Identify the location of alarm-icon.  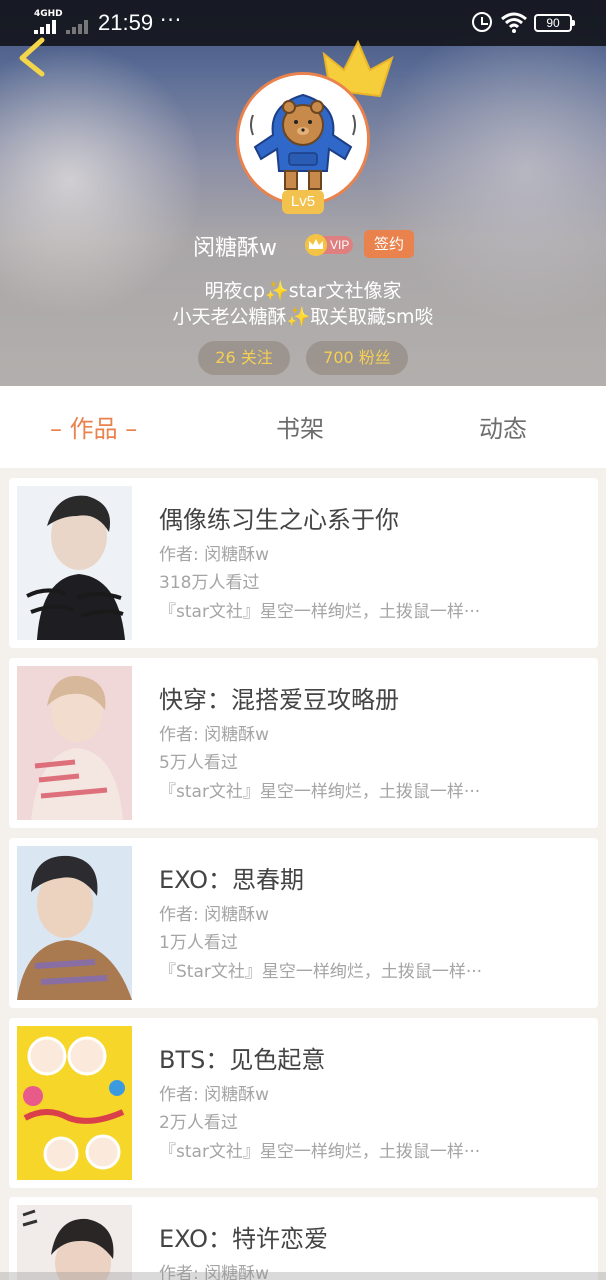
(482, 22).